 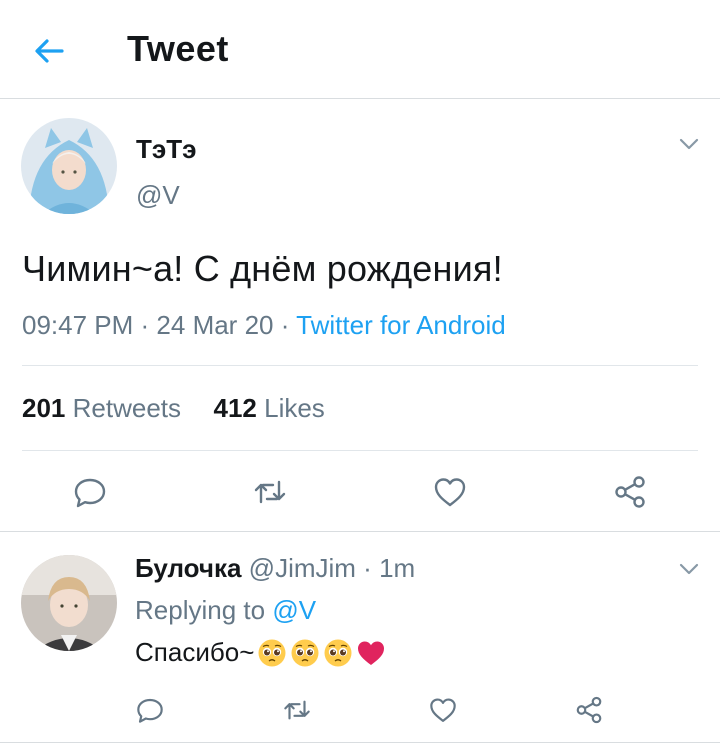 I want to click on replying-to: Replying to @V, so click(x=225, y=610).